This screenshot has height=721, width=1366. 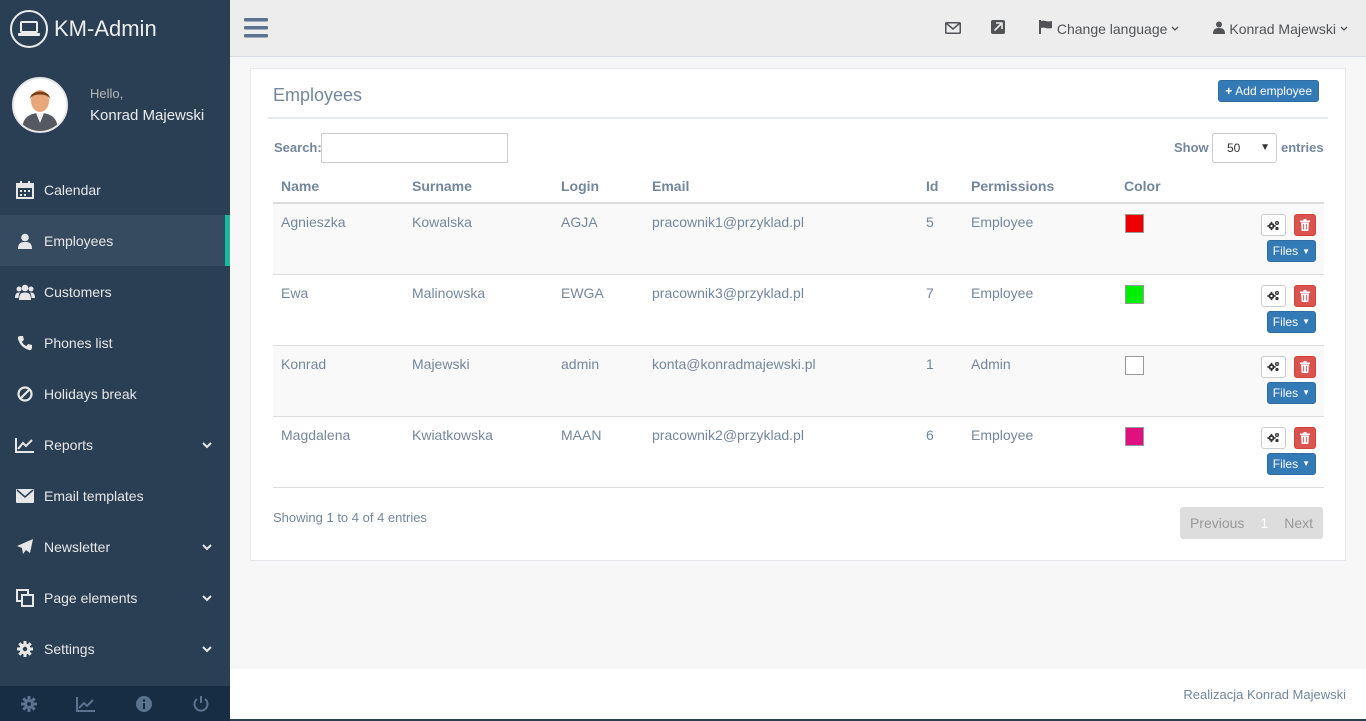 I want to click on external-link-button, so click(x=999, y=28).